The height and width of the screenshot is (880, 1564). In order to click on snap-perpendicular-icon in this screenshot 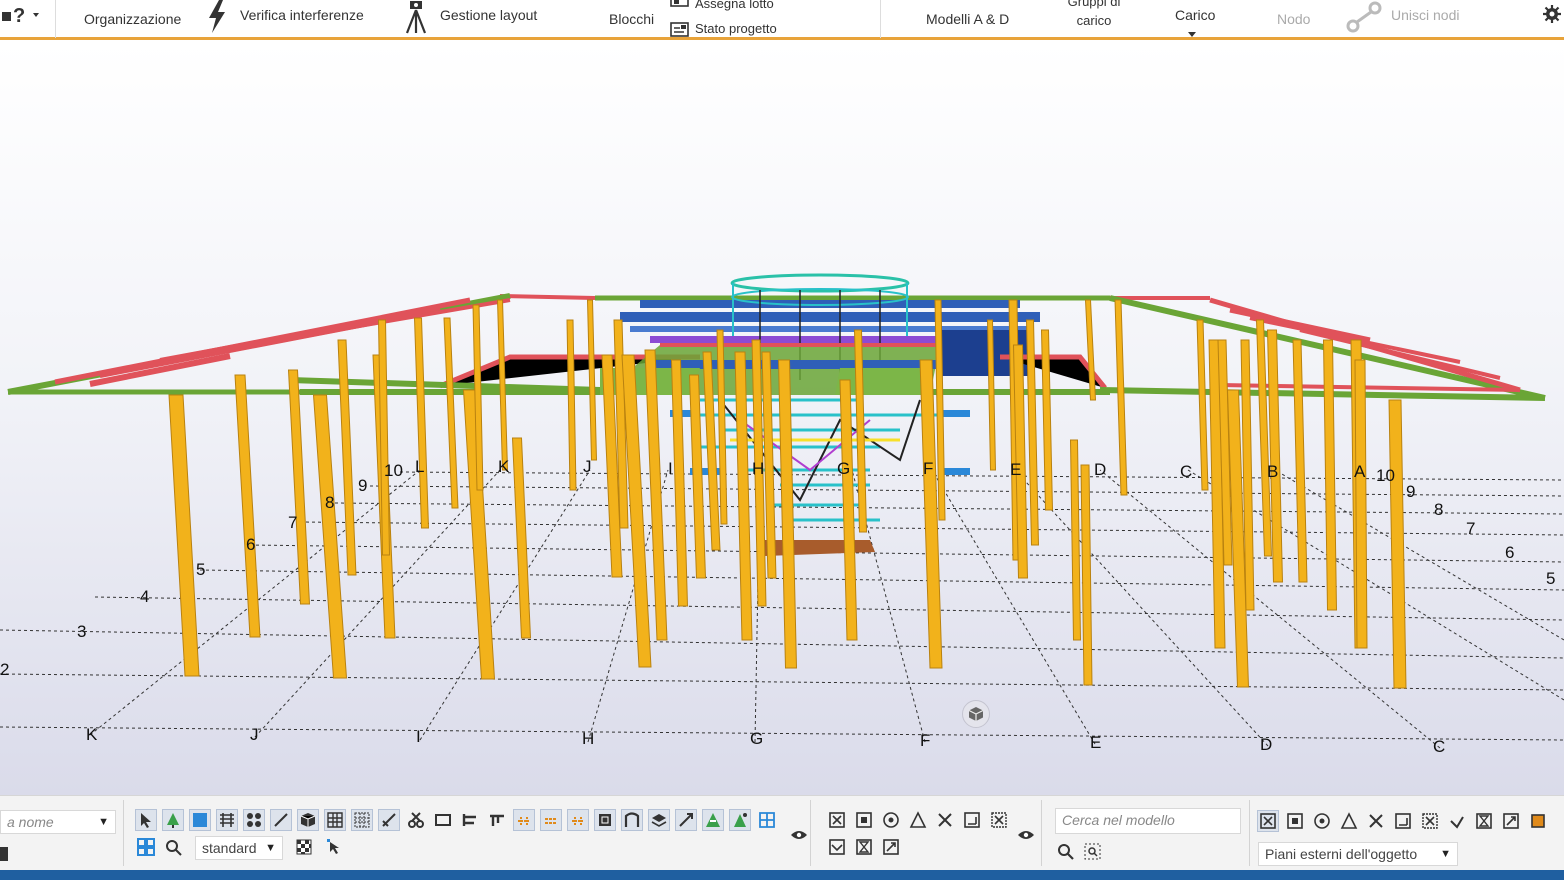, I will do `click(972, 820)`.